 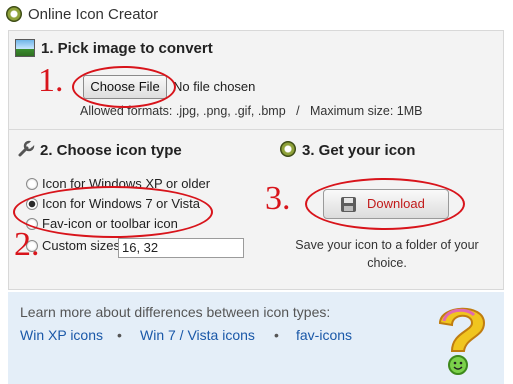 What do you see at coordinates (113, 212) in the screenshot?
I see `annotation-oval-icon-type` at bounding box center [113, 212].